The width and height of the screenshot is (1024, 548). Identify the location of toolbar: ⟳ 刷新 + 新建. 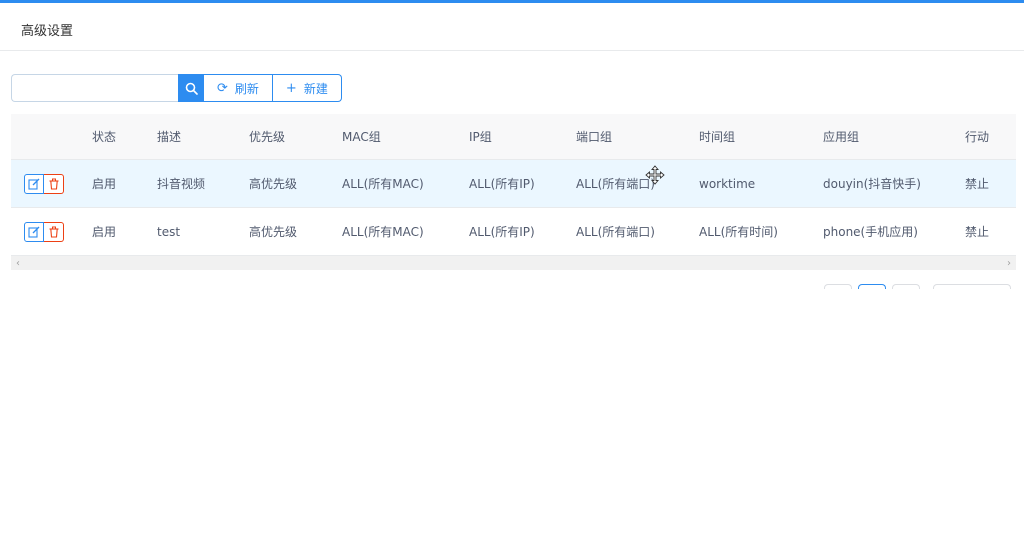
(176, 88).